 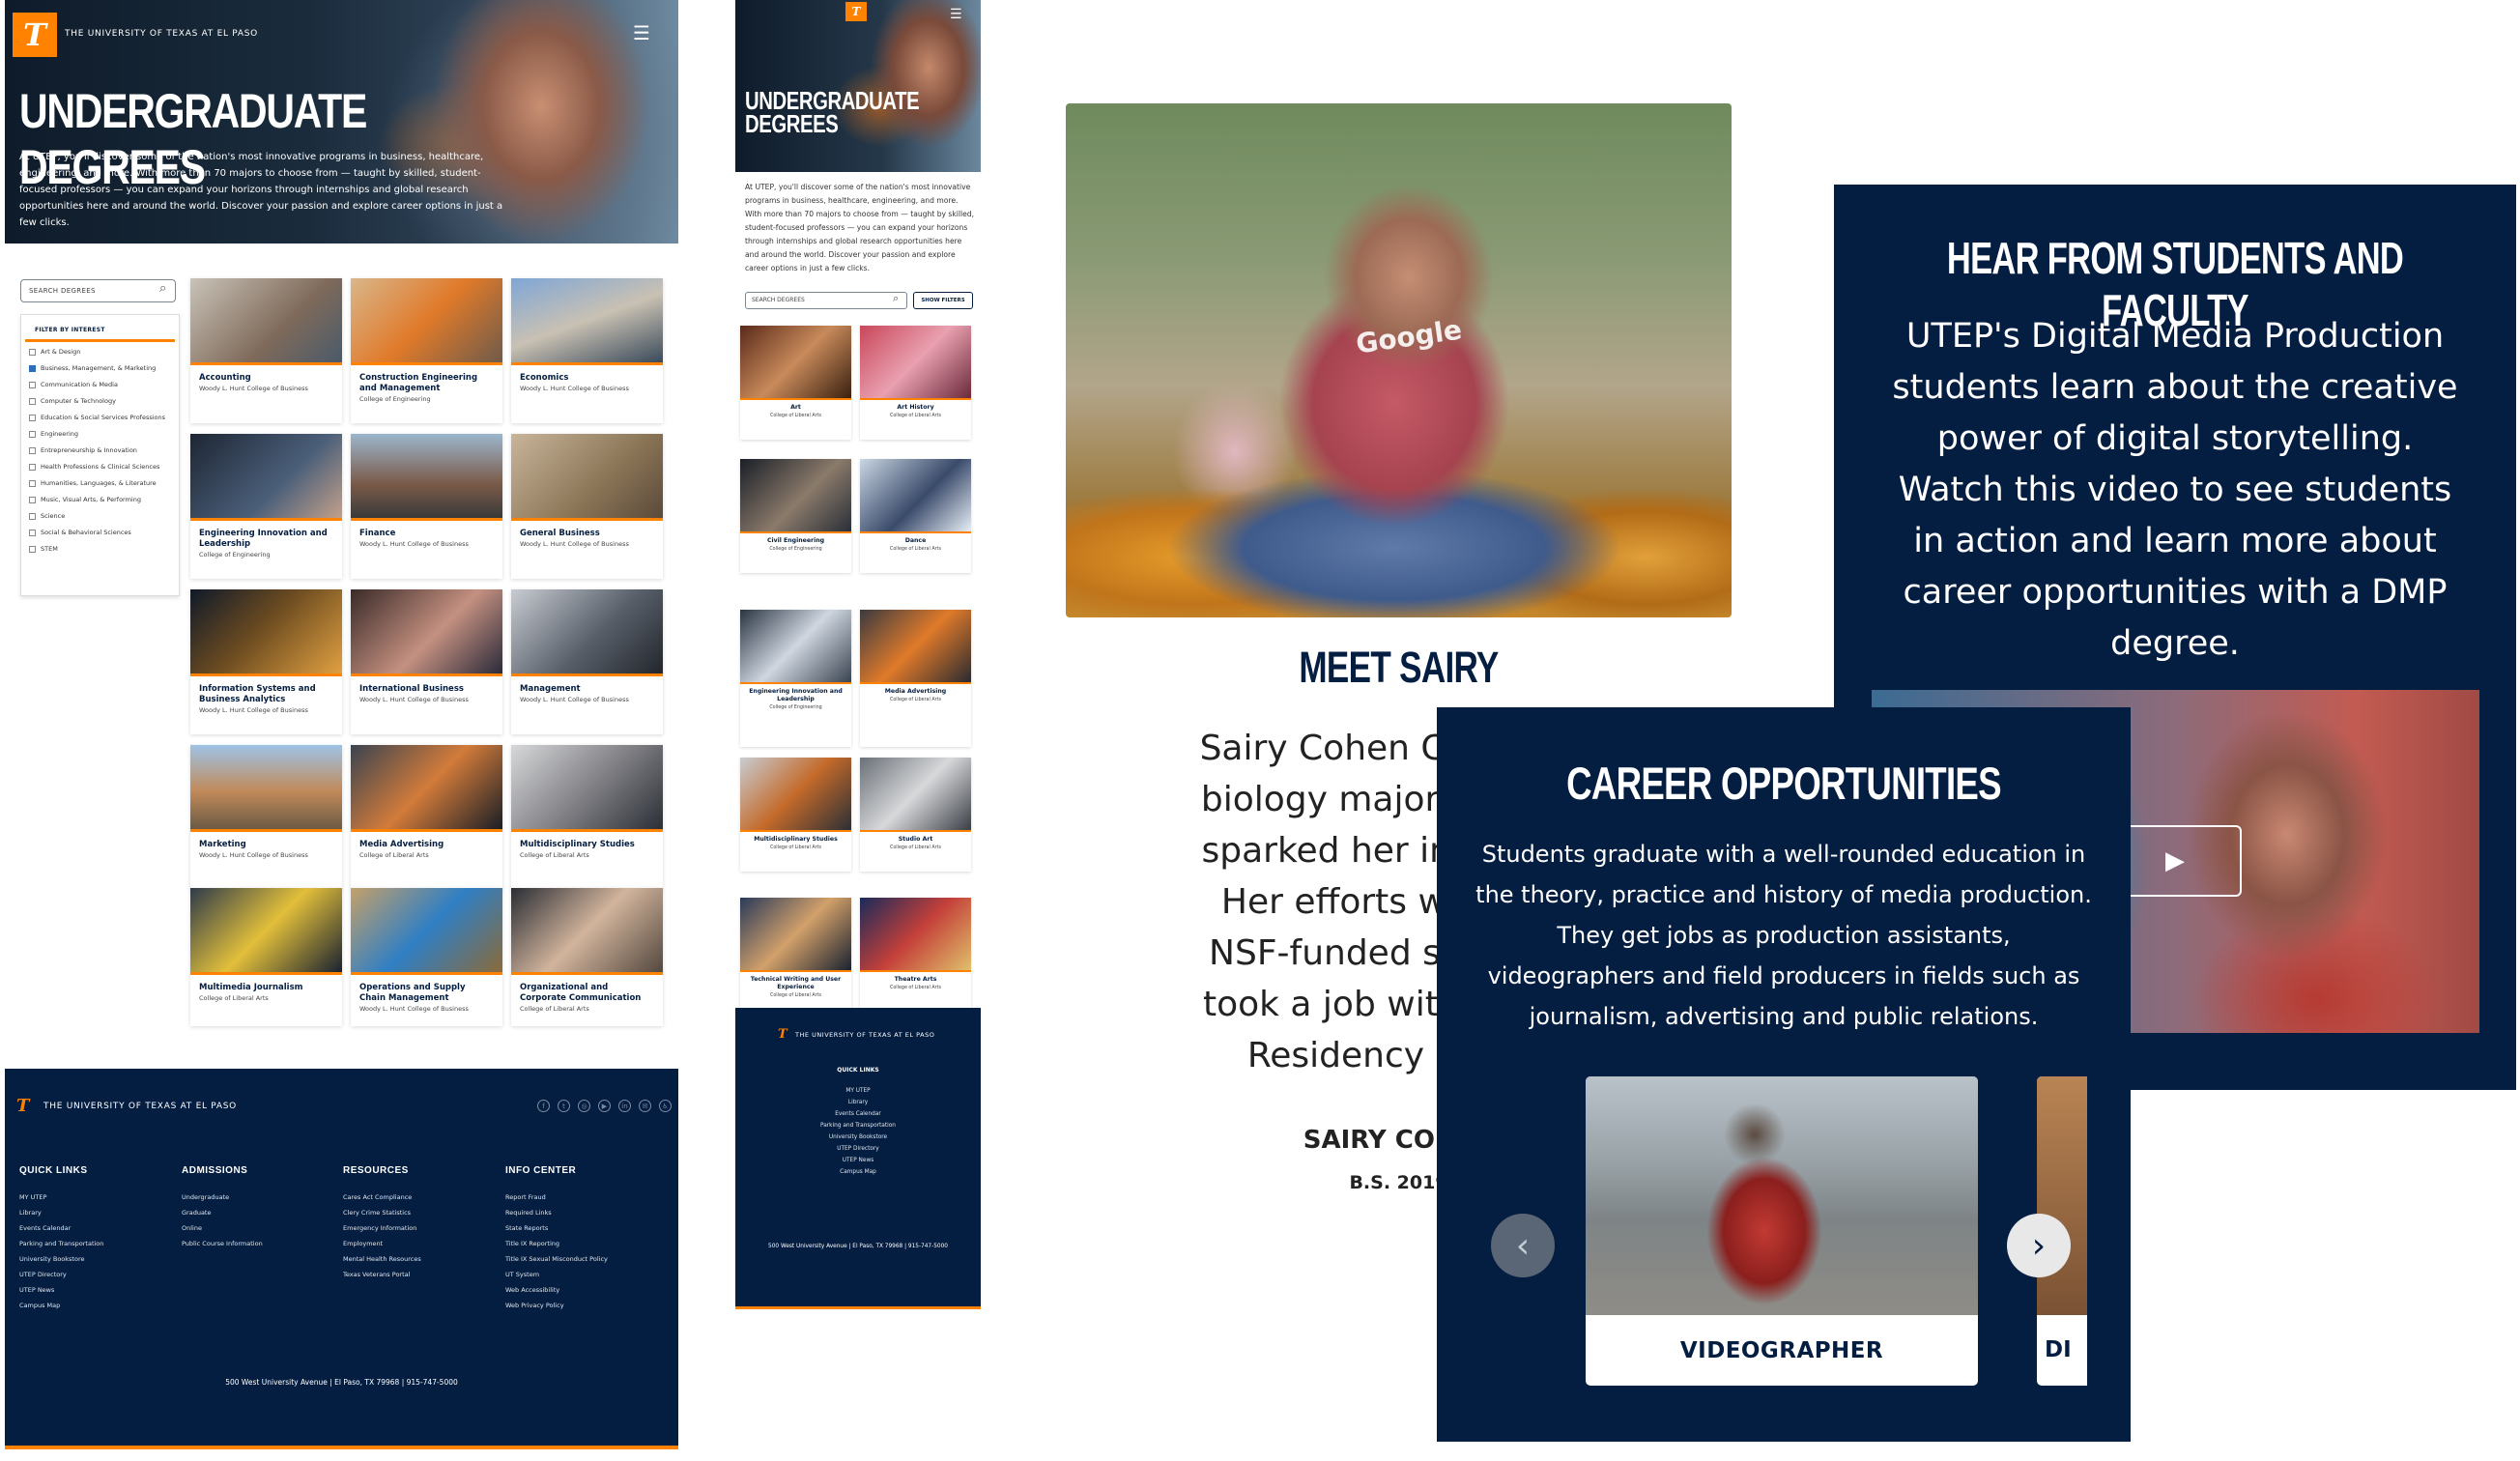 What do you see at coordinates (556, 1197) in the screenshot?
I see `footer-link: Report Fraud` at bounding box center [556, 1197].